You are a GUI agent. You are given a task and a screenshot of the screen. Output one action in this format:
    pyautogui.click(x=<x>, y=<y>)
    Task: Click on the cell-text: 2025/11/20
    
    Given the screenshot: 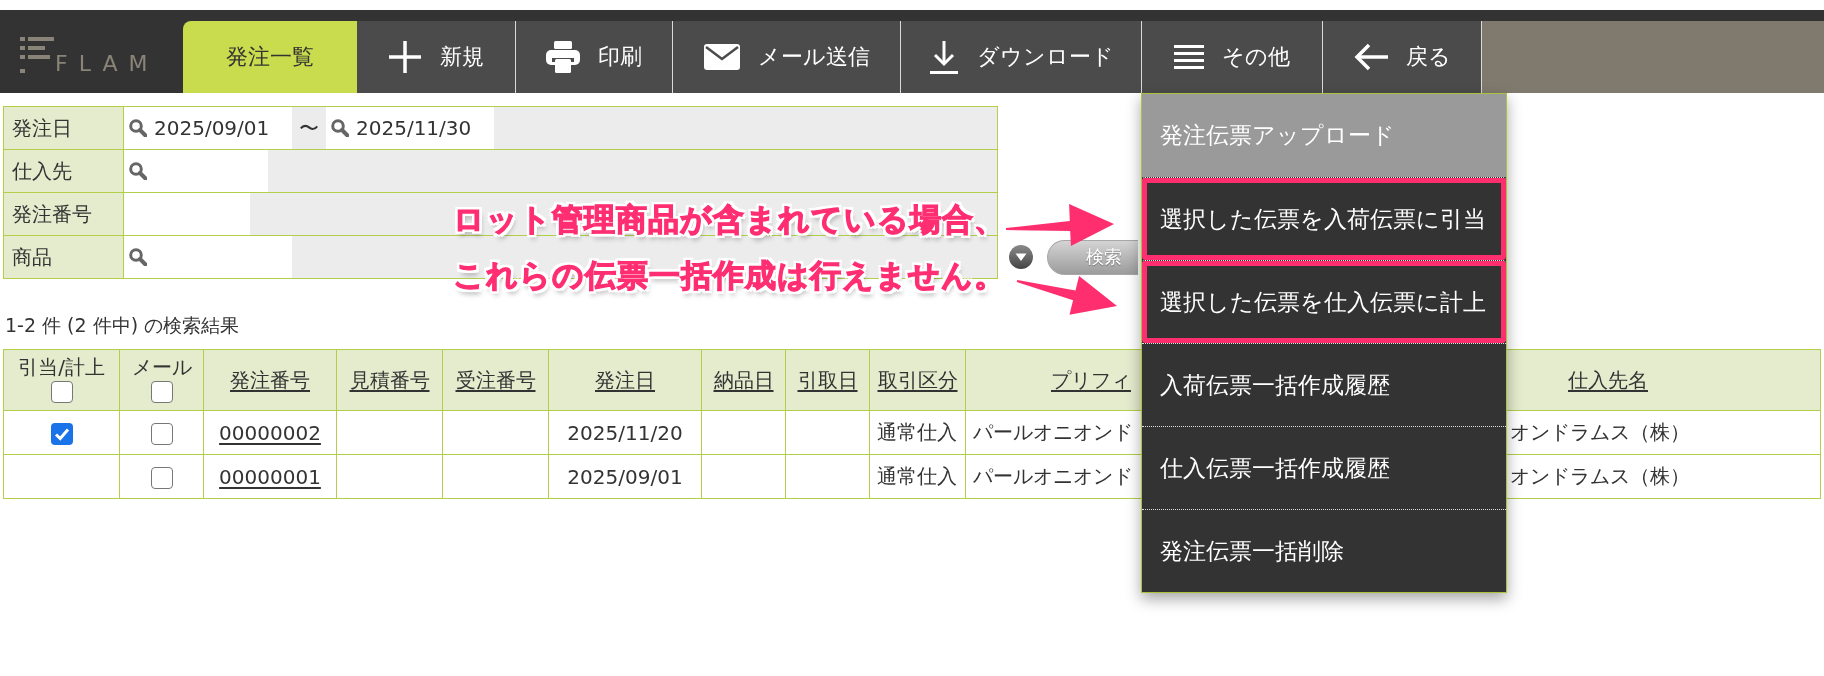 What is the action you would take?
    pyautogui.click(x=625, y=432)
    